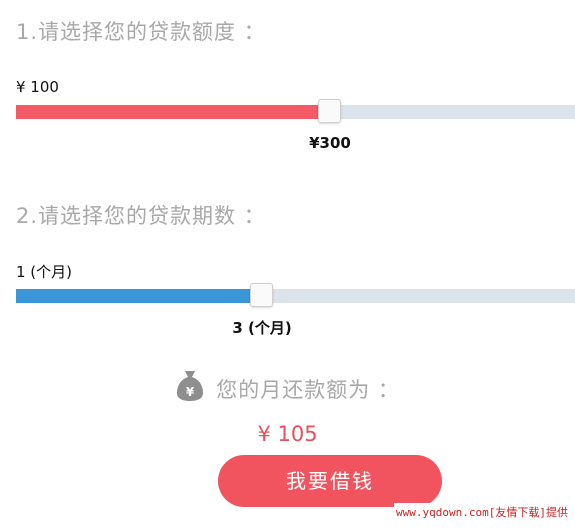  Describe the element at coordinates (308, 390) in the screenshot. I see `monthly-payment-label: 您的月还款额为 ：` at that location.